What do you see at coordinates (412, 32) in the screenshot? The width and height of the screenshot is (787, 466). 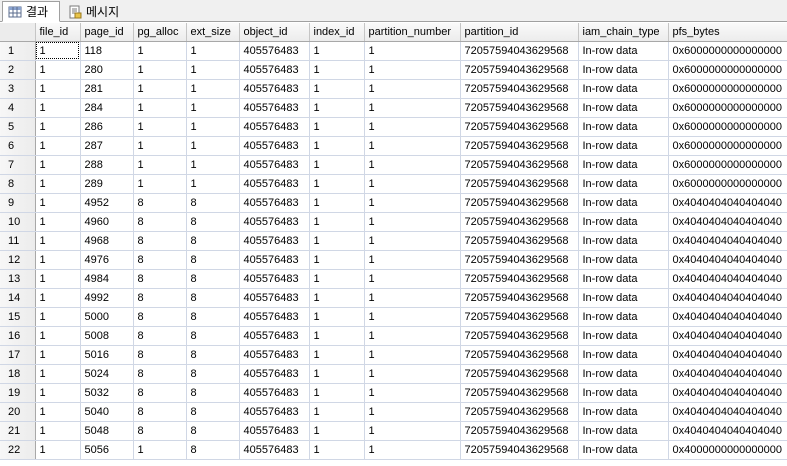 I see `column-header-partition-number: partition_number` at bounding box center [412, 32].